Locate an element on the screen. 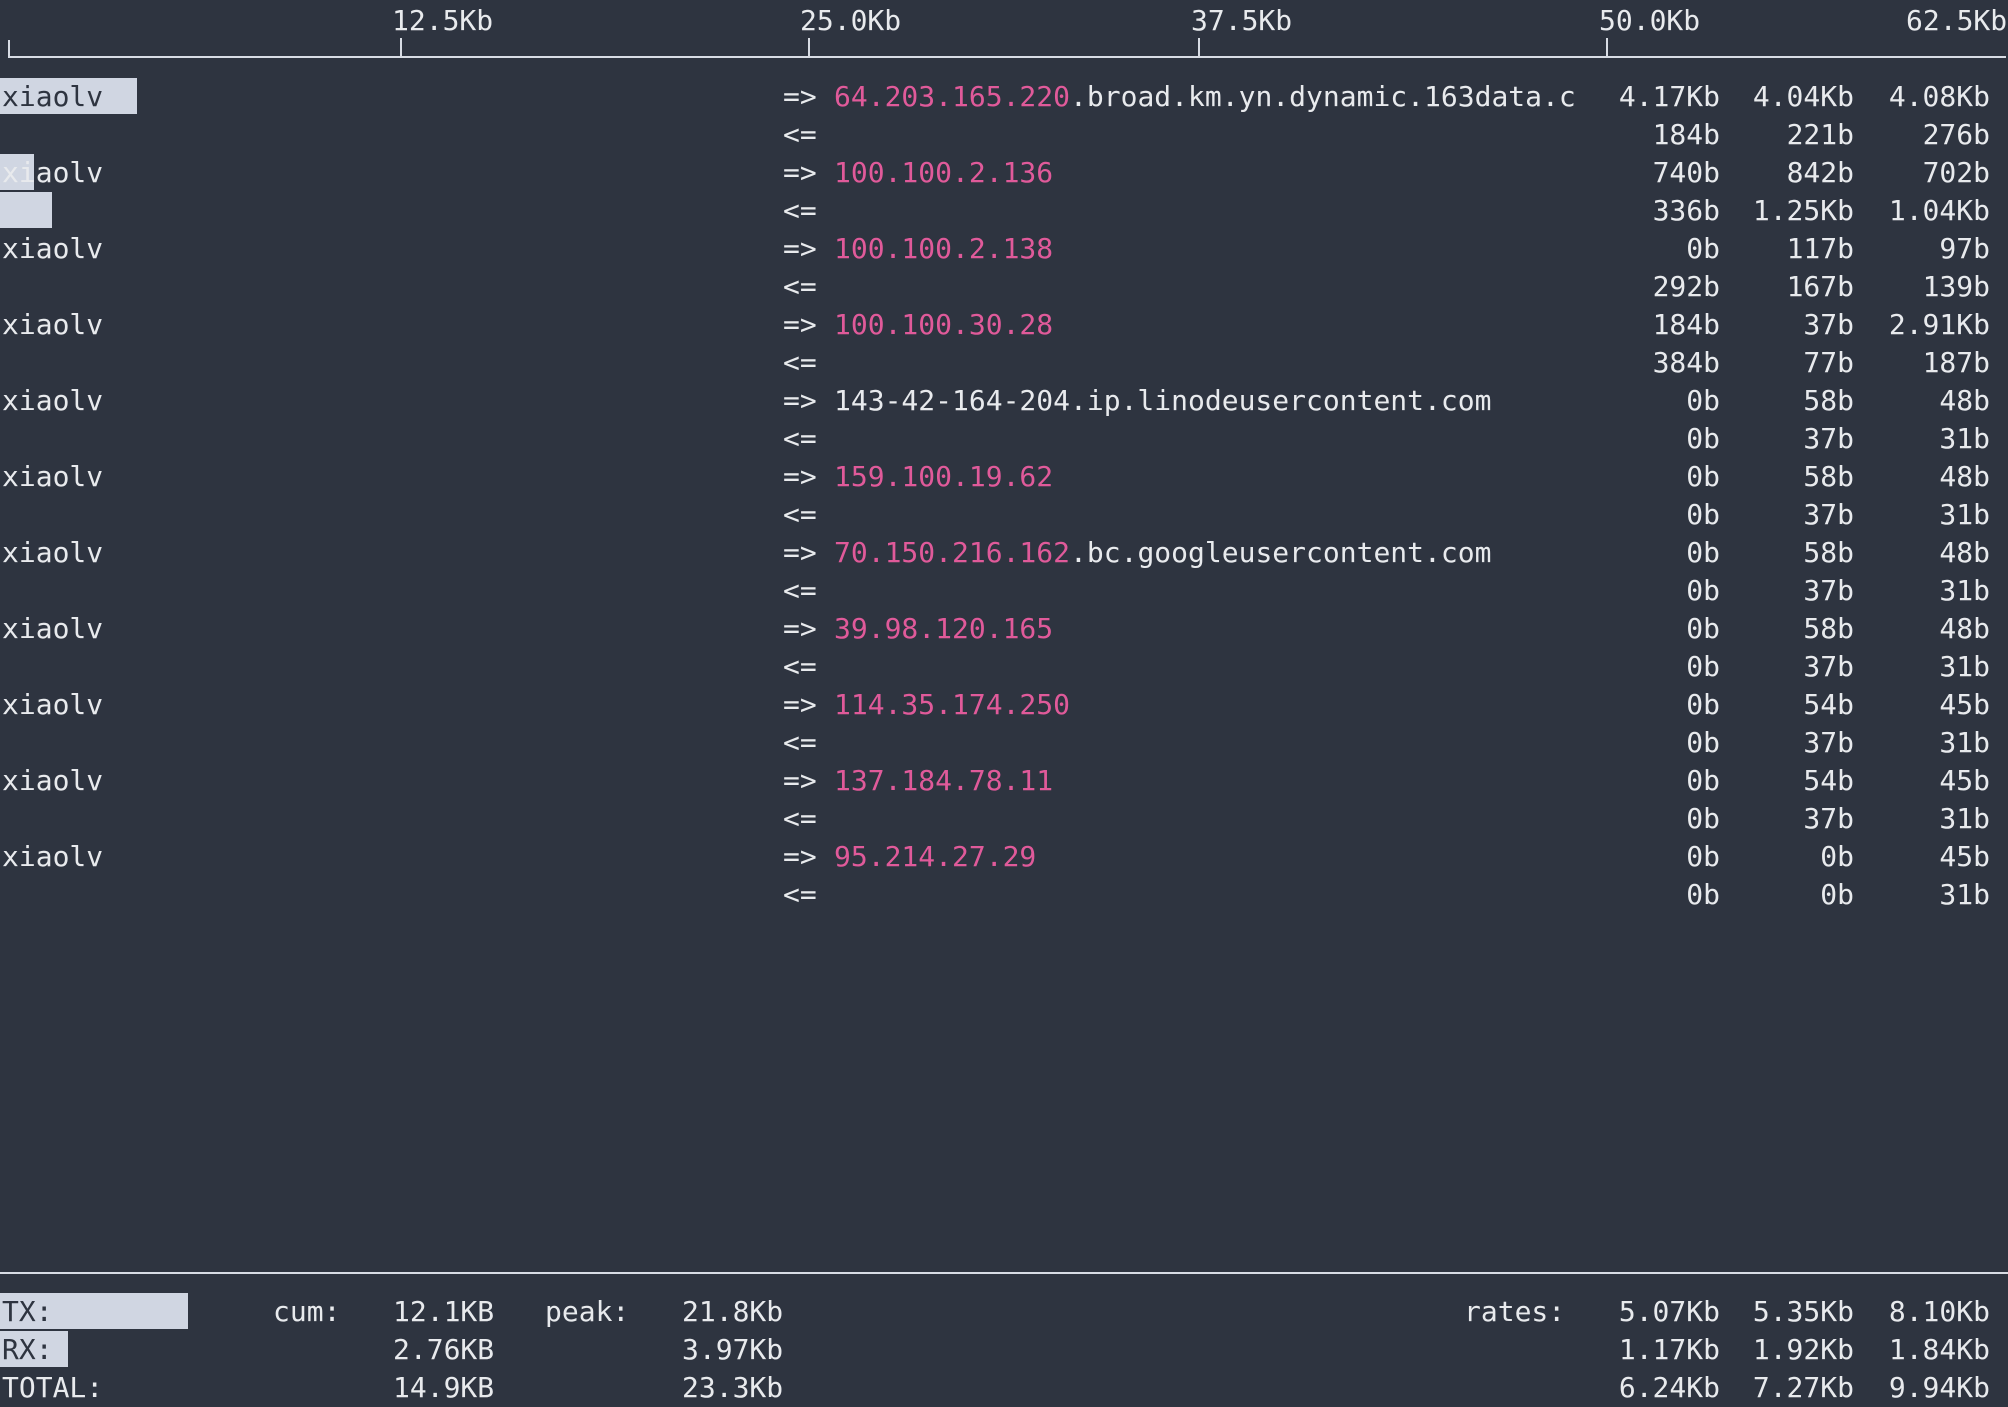 This screenshot has height=1407, width=2008. scale-axis is located at coordinates (1007, 57).